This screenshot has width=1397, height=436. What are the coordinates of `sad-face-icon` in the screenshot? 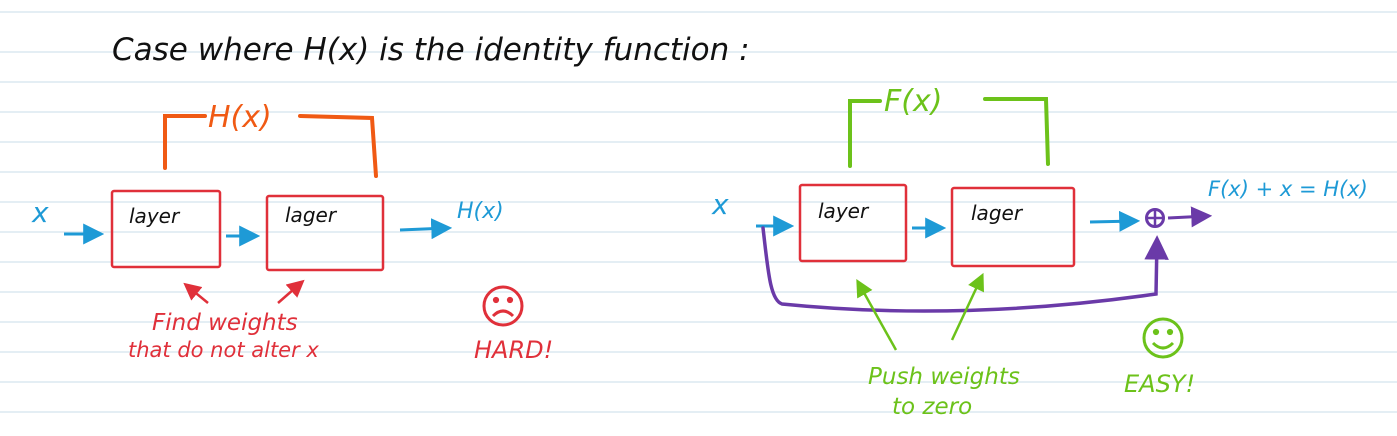 It's located at (503, 306).